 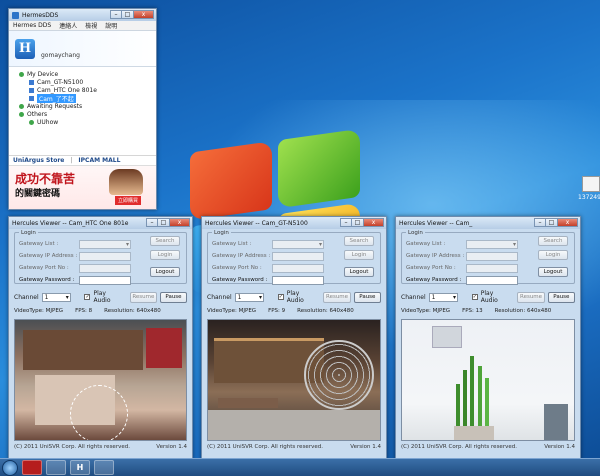 I want to click on tree-item-label: Cam_HTC One 801e, so click(x=67, y=90).